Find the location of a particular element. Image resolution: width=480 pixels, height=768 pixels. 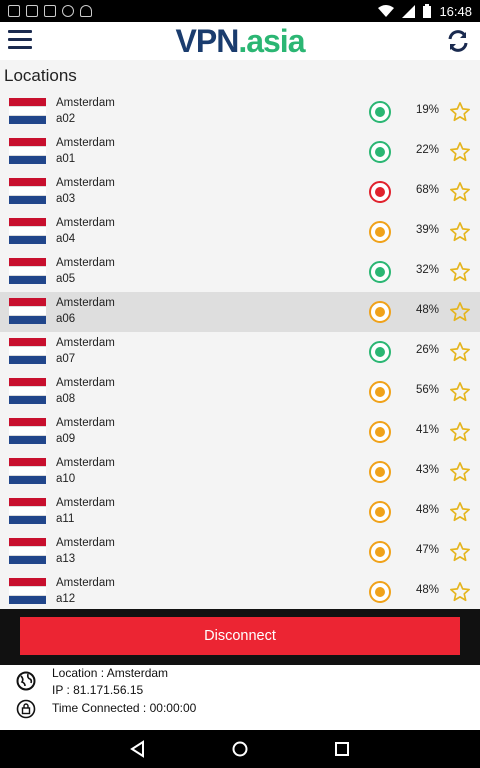

server-row: Amsterdam a13 47% is located at coordinates (240, 552).